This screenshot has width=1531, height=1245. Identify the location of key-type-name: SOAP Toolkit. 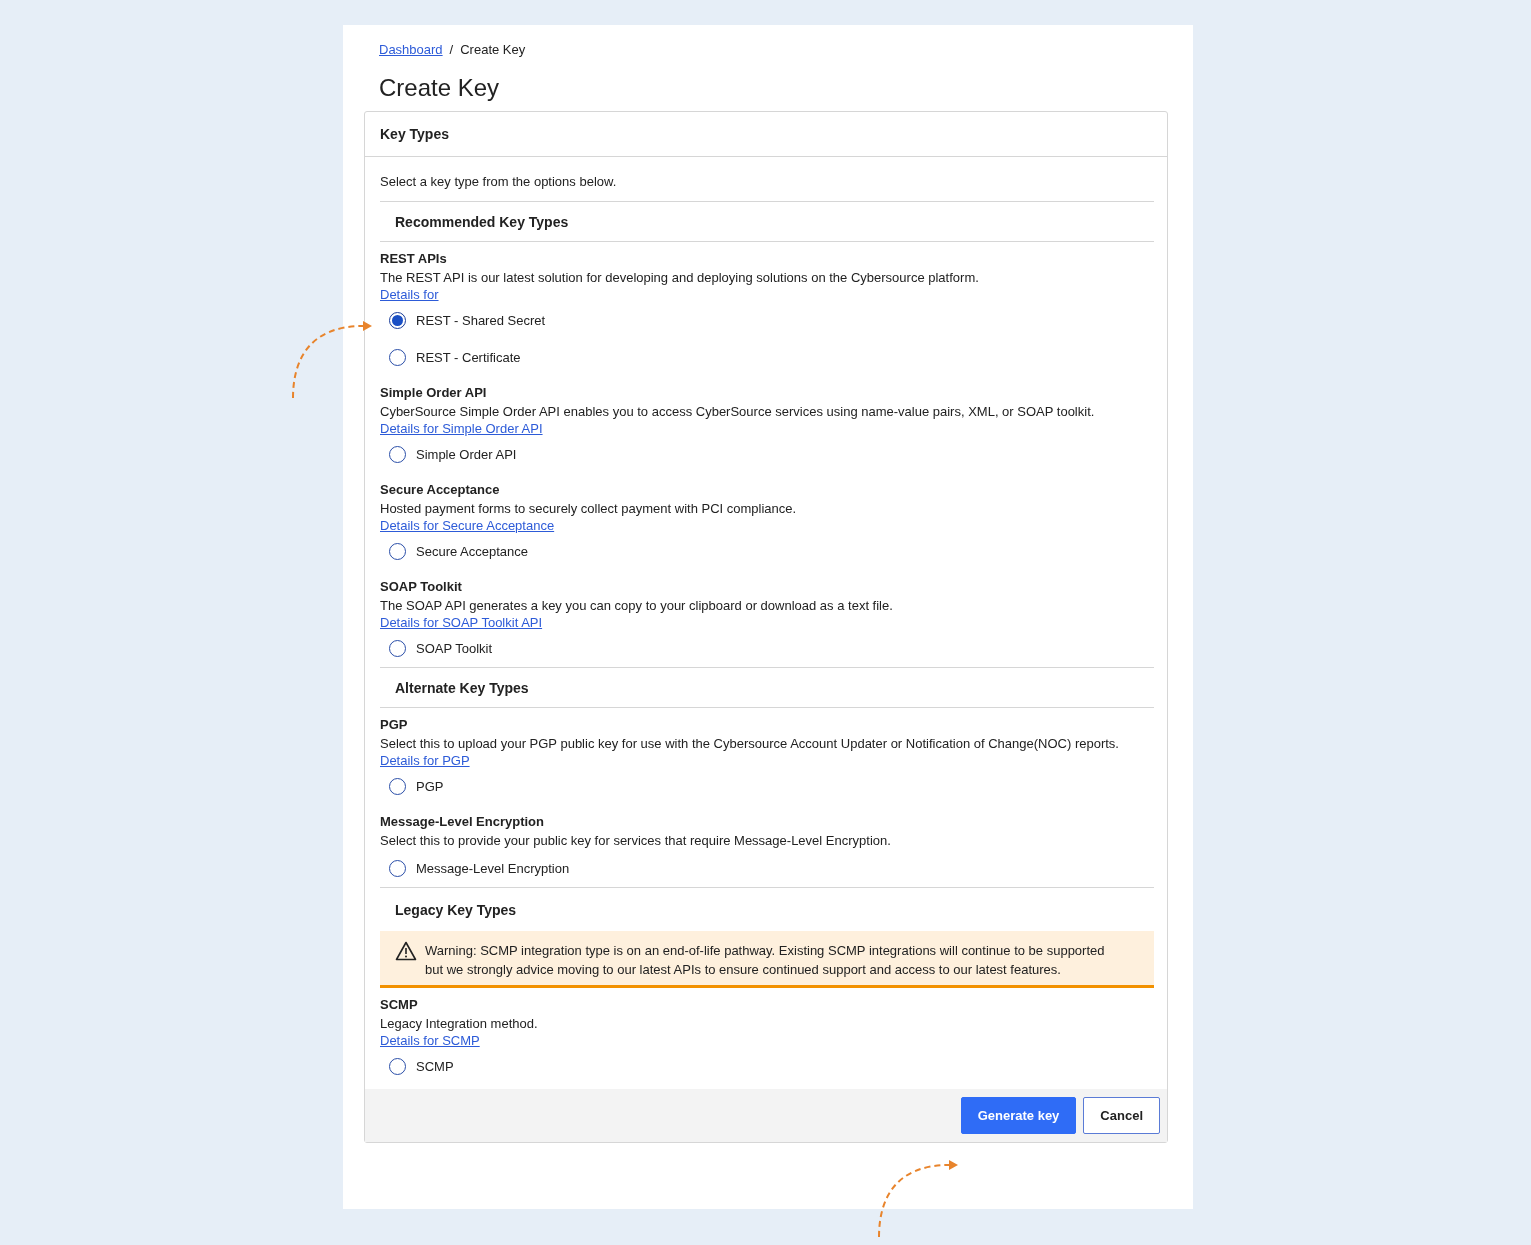
(421, 587).